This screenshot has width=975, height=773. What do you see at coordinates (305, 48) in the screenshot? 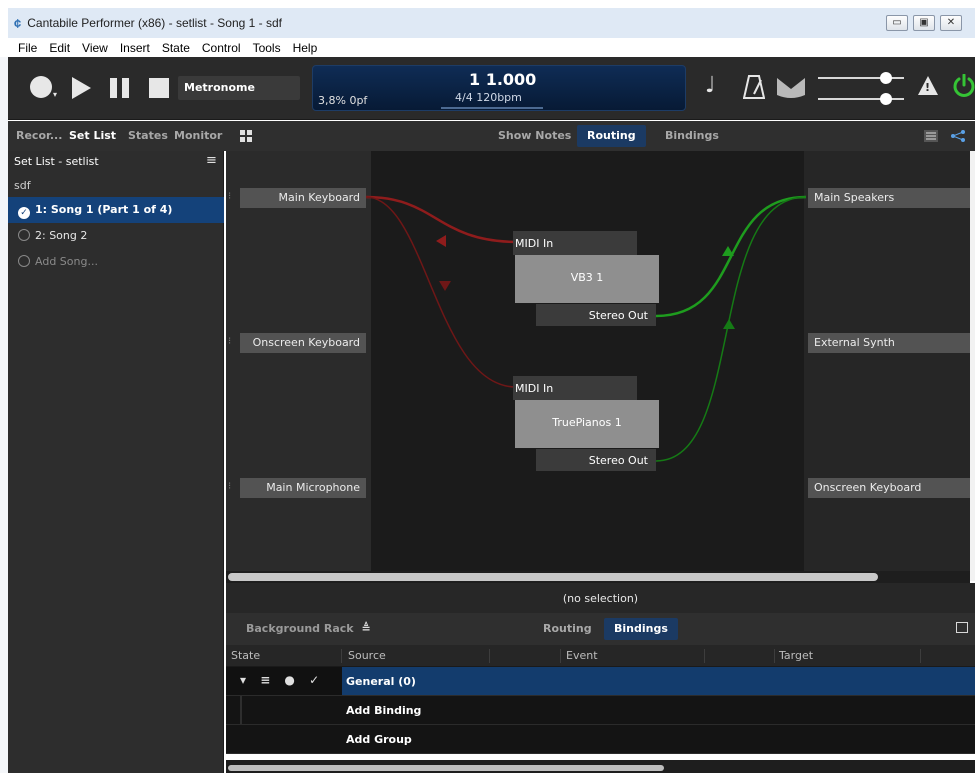
I see `menu-help: Help` at bounding box center [305, 48].